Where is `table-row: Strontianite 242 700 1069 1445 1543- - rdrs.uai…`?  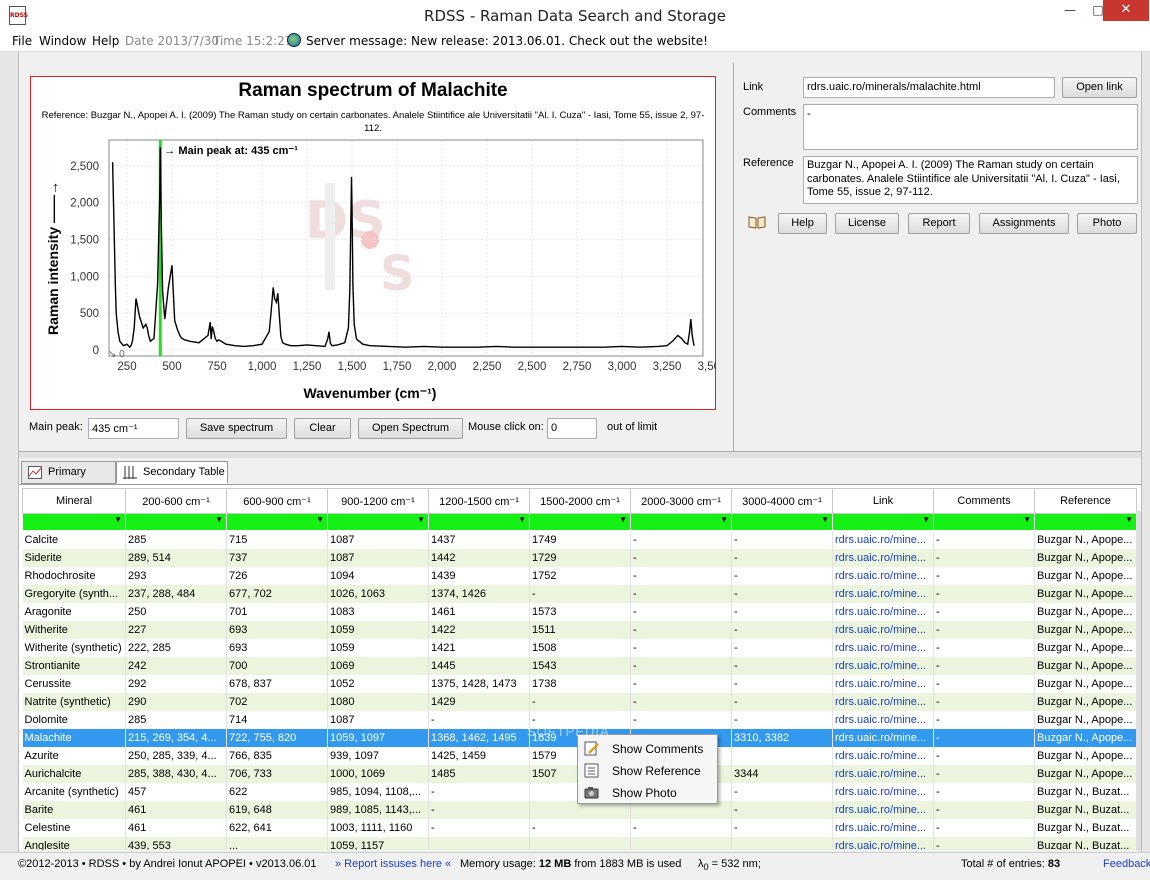
table-row: Strontianite 242 700 1069 1445 1543- - rdrs.uai… is located at coordinates (579, 665).